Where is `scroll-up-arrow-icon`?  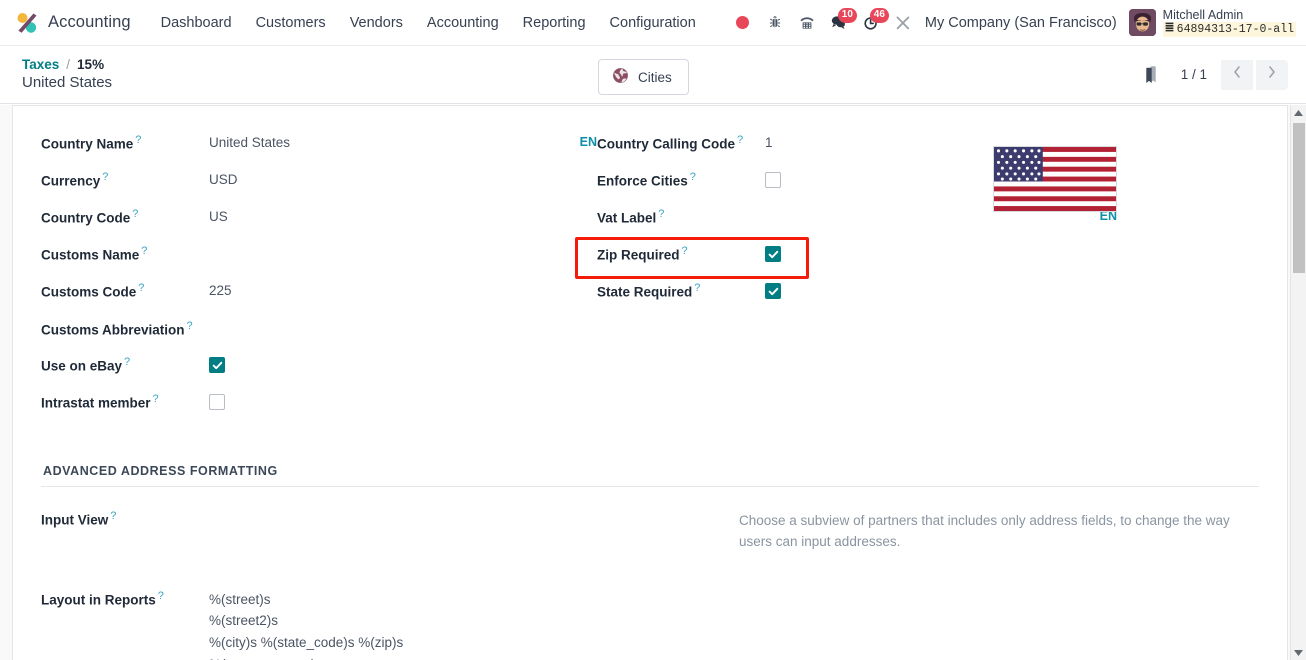 scroll-up-arrow-icon is located at coordinates (1298, 113).